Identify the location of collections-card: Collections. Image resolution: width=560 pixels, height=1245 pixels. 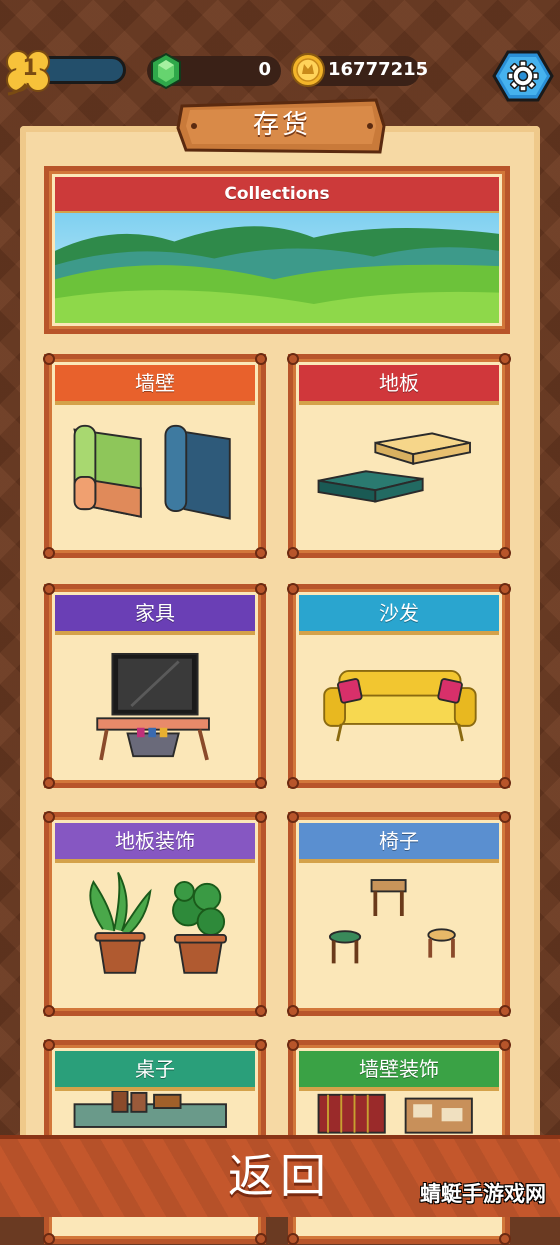
(277, 250).